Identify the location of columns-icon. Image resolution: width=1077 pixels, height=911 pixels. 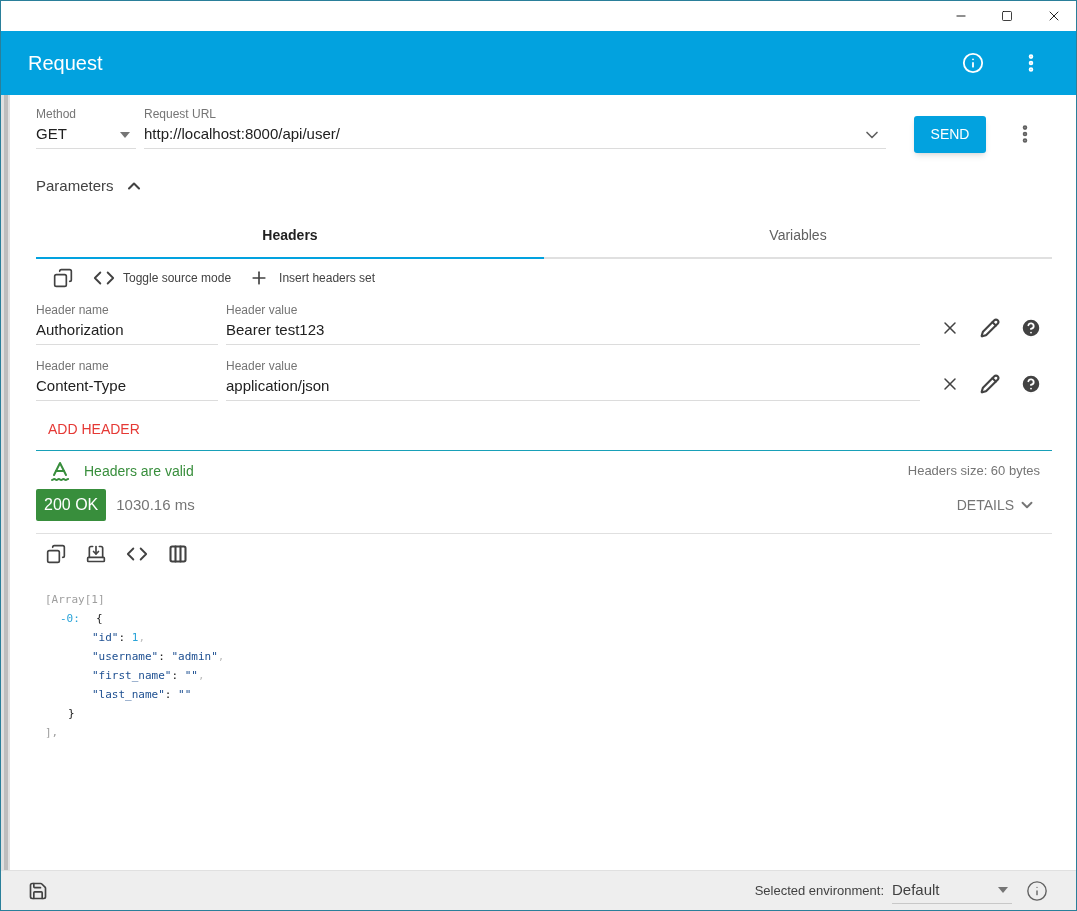
(178, 554).